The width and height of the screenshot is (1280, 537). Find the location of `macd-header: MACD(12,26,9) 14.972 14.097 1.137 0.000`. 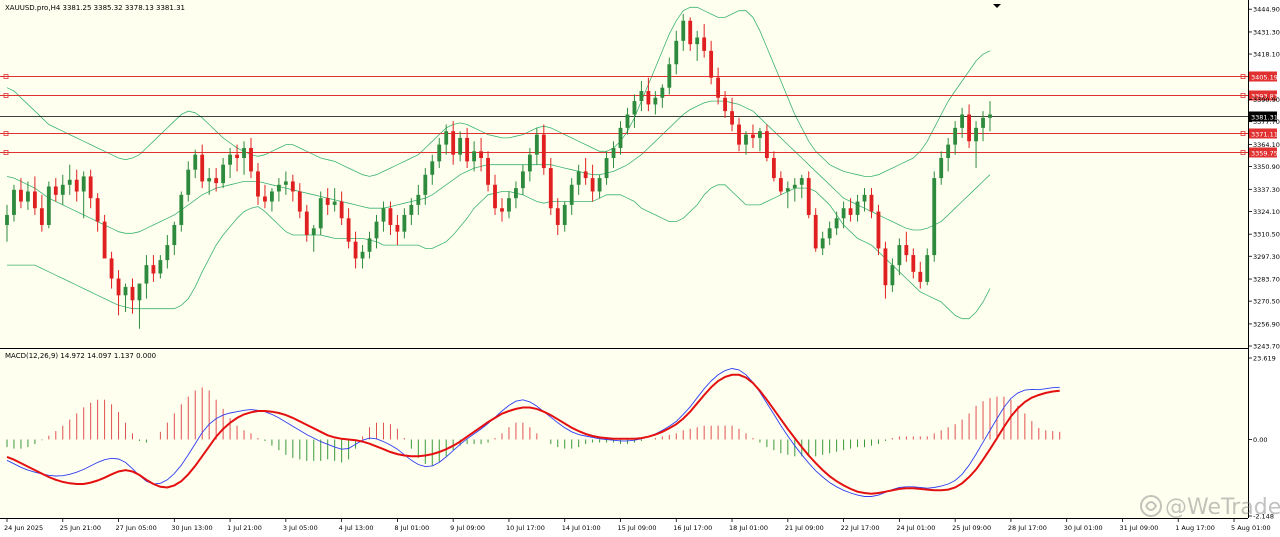

macd-header: MACD(12,26,9) 14.972 14.097 1.137 0.000 is located at coordinates (80, 356).